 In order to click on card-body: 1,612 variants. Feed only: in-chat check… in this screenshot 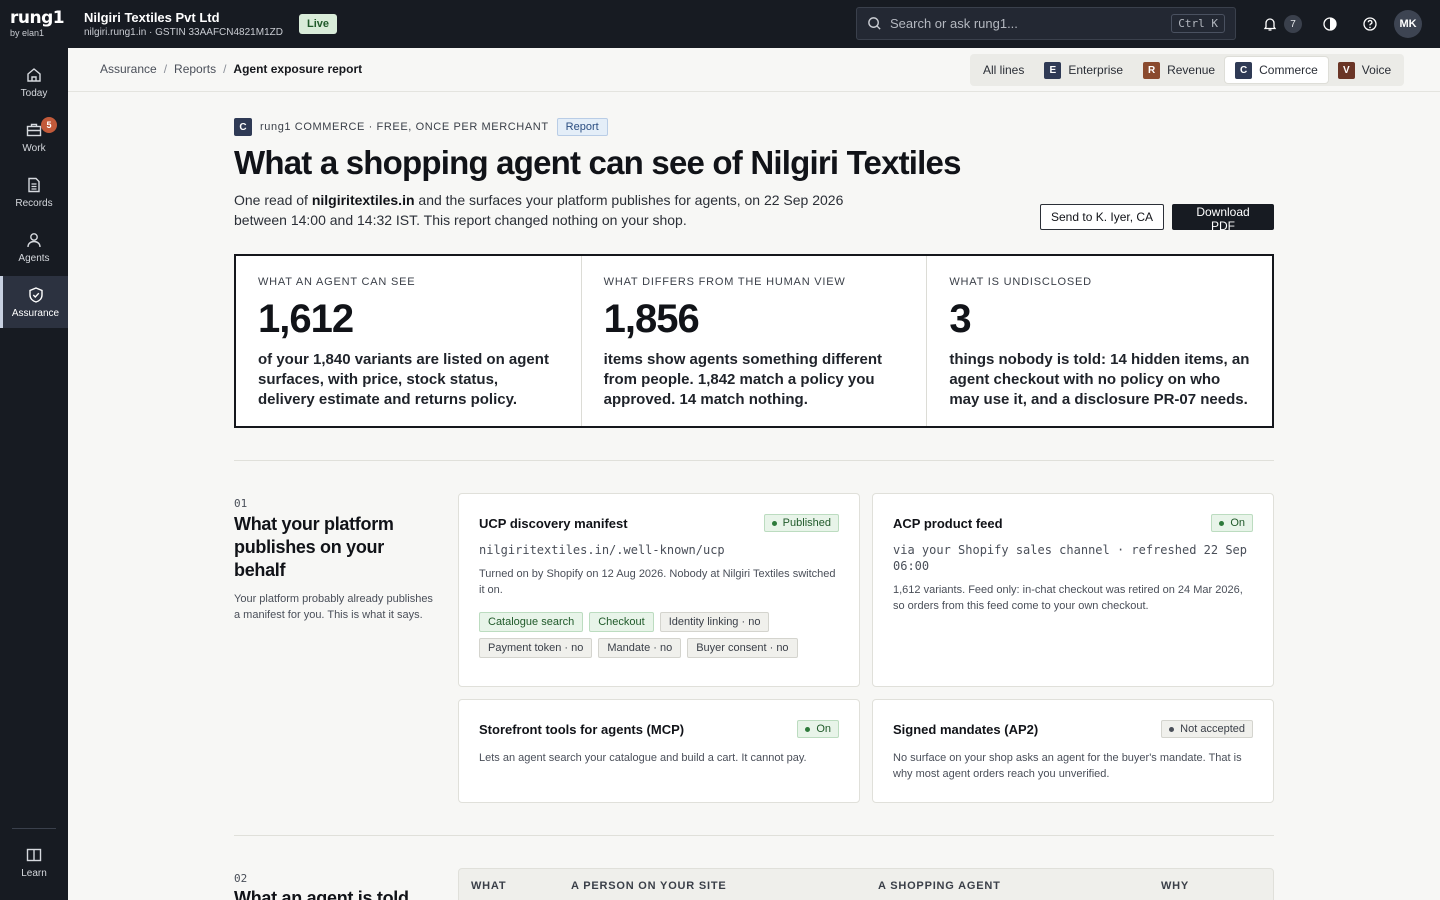, I will do `click(1068, 598)`.